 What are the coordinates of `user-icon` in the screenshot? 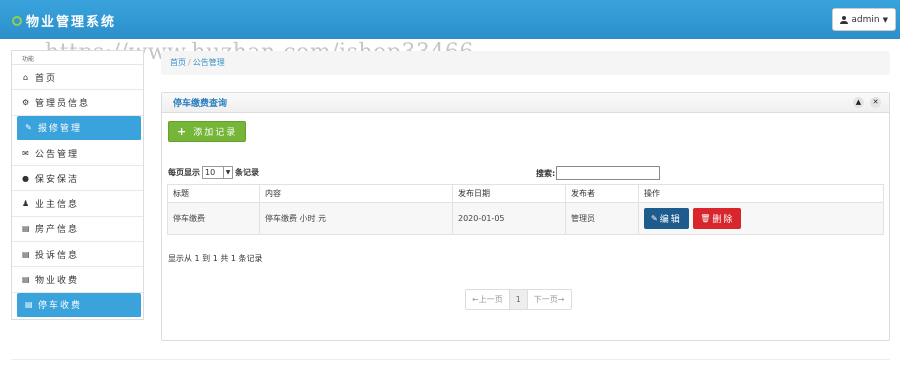 It's located at (844, 19).